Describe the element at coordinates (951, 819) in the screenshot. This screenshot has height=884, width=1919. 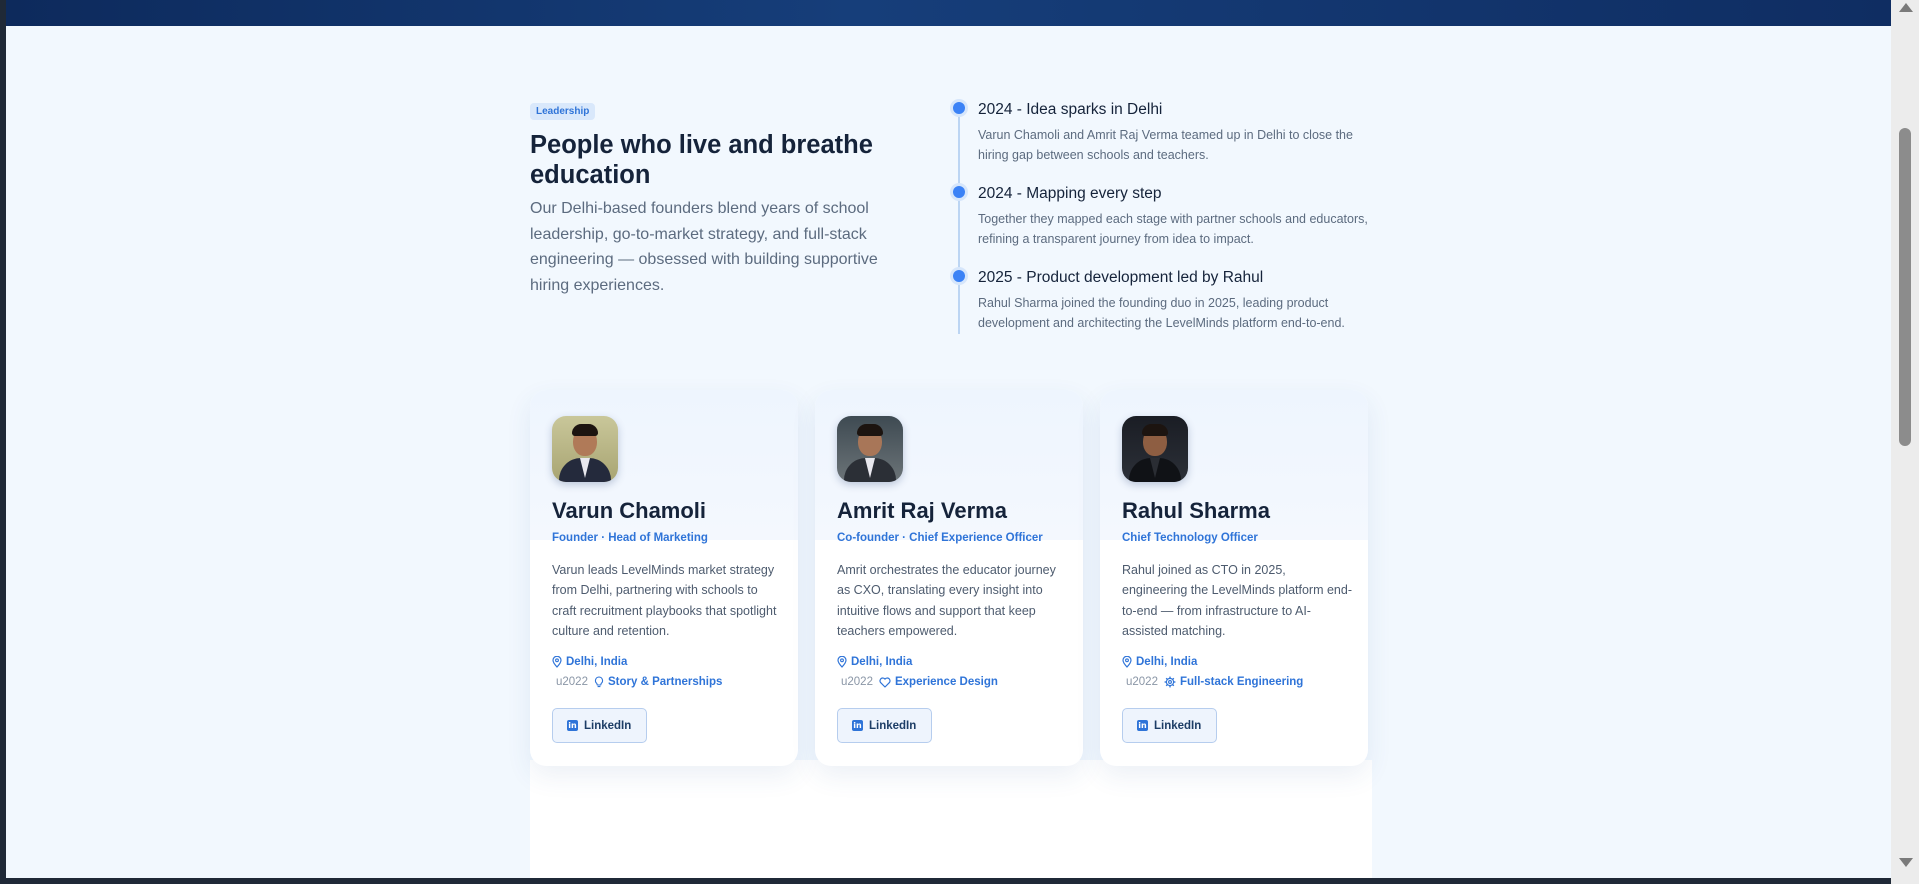
I see `cards-panel` at that location.